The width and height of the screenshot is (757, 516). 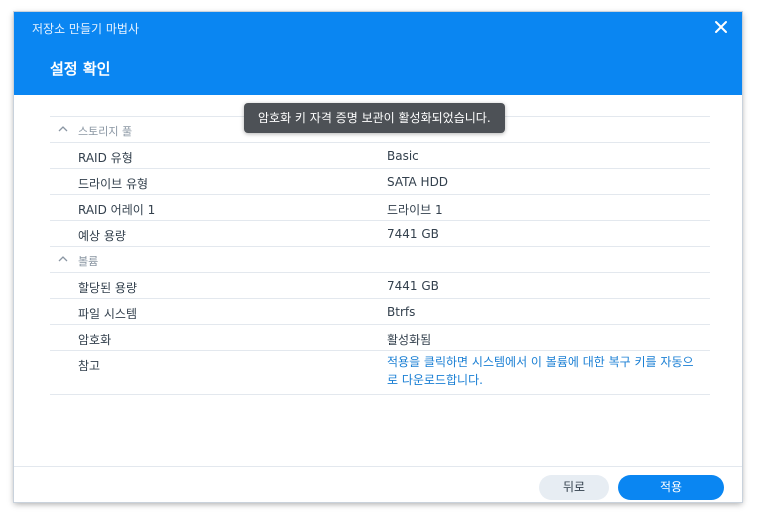 I want to click on row-value: SATA HDD, so click(x=418, y=182).